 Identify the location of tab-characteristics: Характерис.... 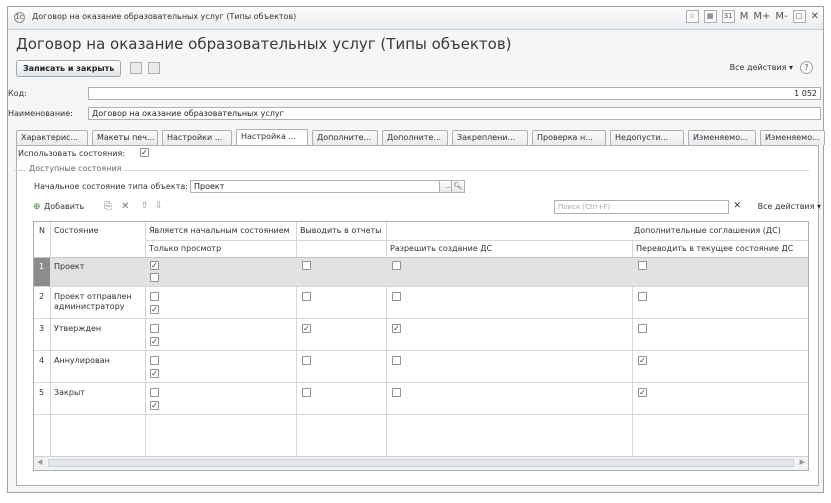
(52, 137).